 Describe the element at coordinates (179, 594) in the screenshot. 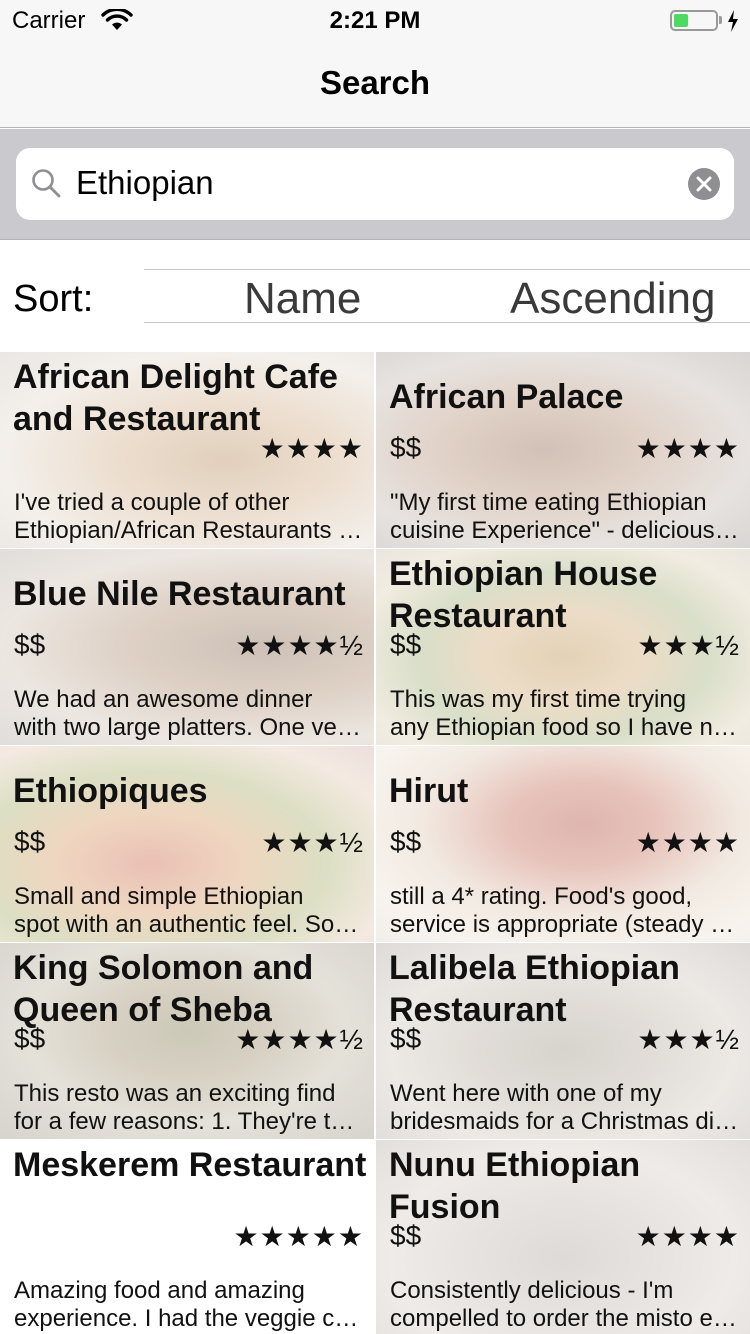

I see `restaurant-name: Blue Nile Restaurant` at that location.